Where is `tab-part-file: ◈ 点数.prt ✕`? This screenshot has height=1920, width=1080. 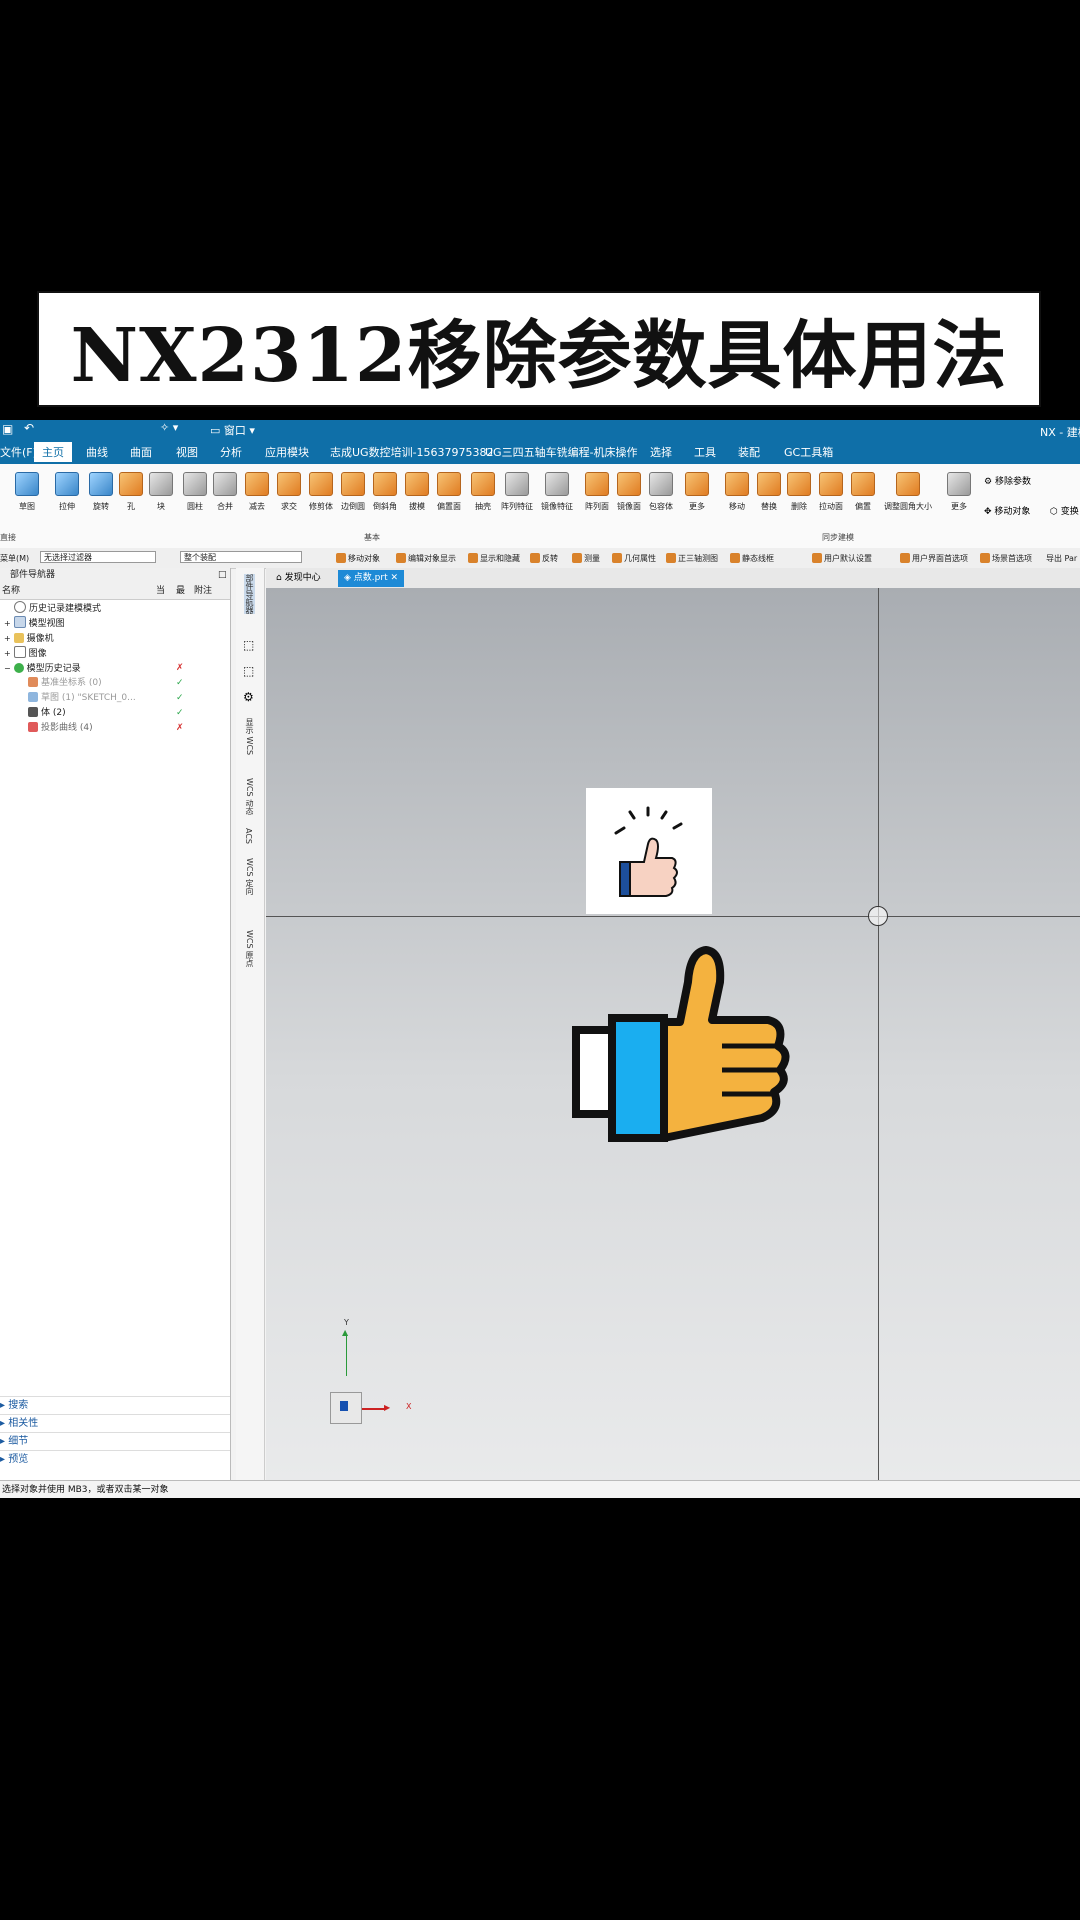
tab-part-file: ◈ 点数.prt ✕ is located at coordinates (371, 578).